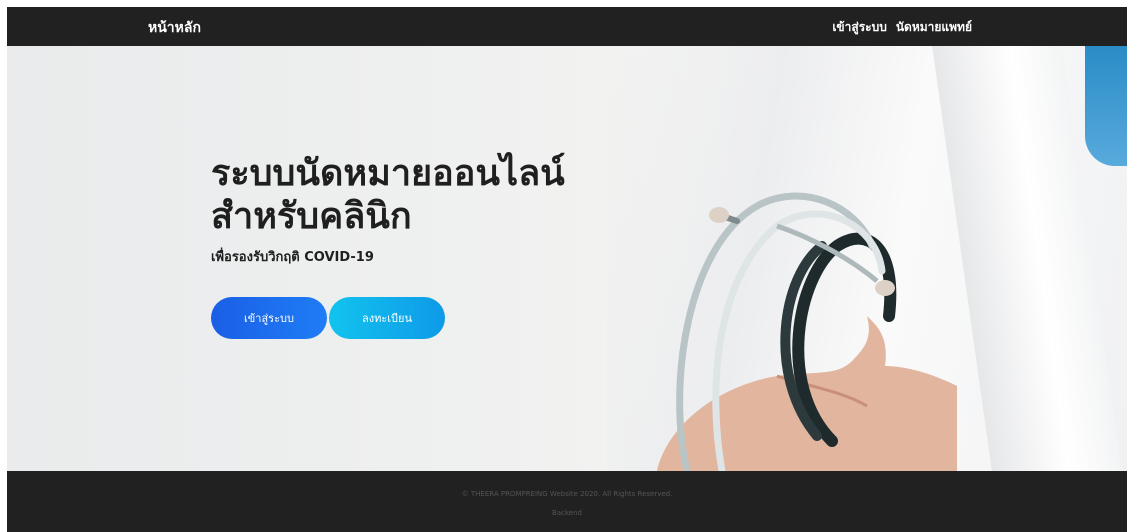 The height and width of the screenshot is (532, 1127). What do you see at coordinates (174, 28) in the screenshot?
I see `home-link: หน้าหลัก` at bounding box center [174, 28].